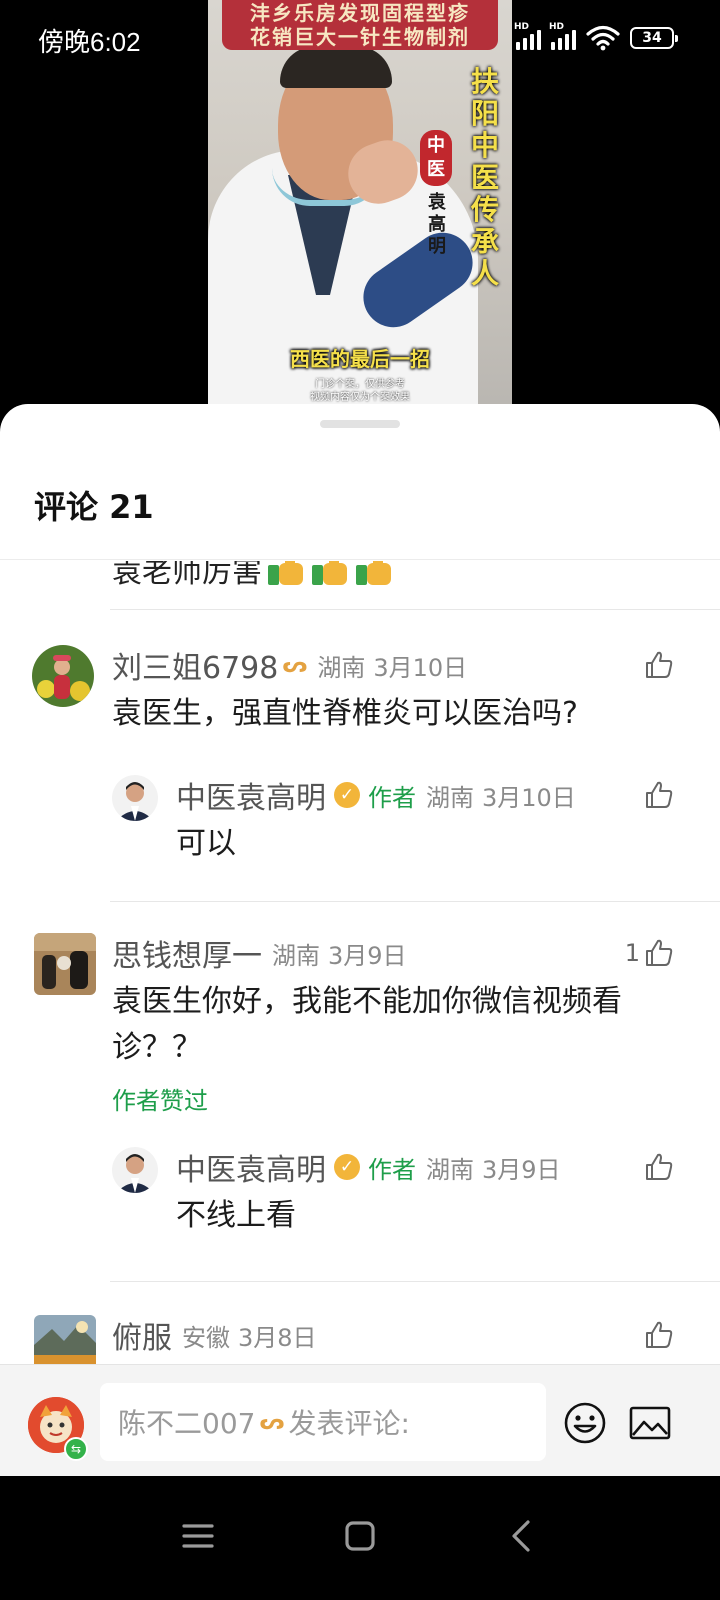 The width and height of the screenshot is (720, 1600). What do you see at coordinates (206, 1337) in the screenshot?
I see `comment-location: 安徽` at bounding box center [206, 1337].